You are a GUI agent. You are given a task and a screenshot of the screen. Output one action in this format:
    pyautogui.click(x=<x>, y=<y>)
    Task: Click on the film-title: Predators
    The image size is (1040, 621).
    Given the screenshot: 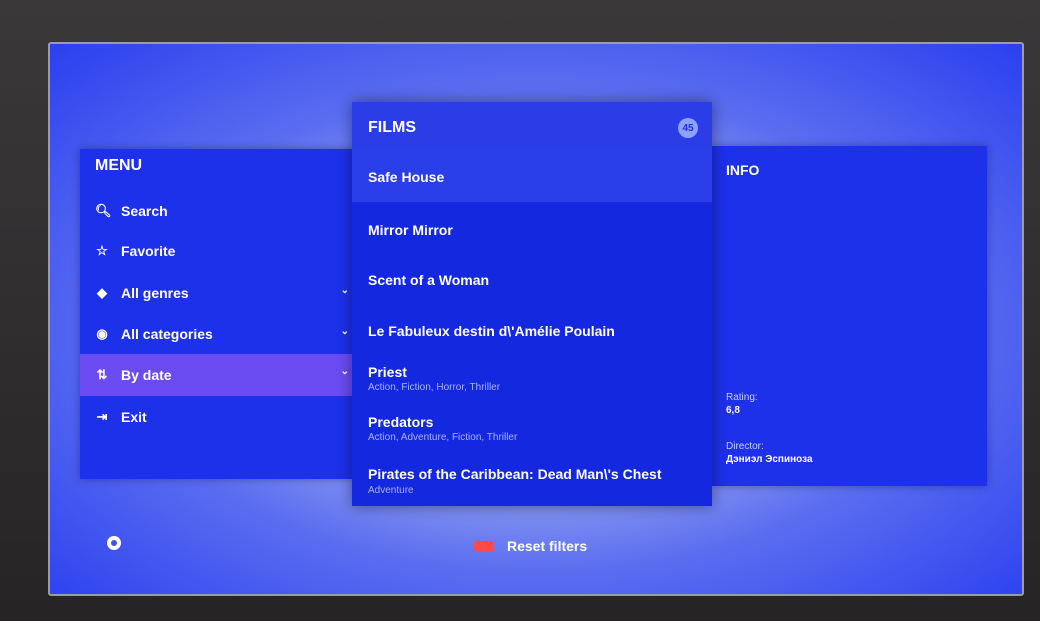 What is the action you would take?
    pyautogui.click(x=401, y=422)
    